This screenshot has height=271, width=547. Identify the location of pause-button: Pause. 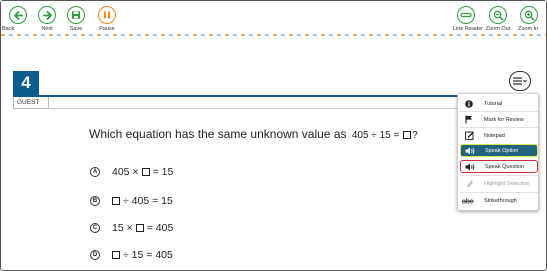
(107, 19).